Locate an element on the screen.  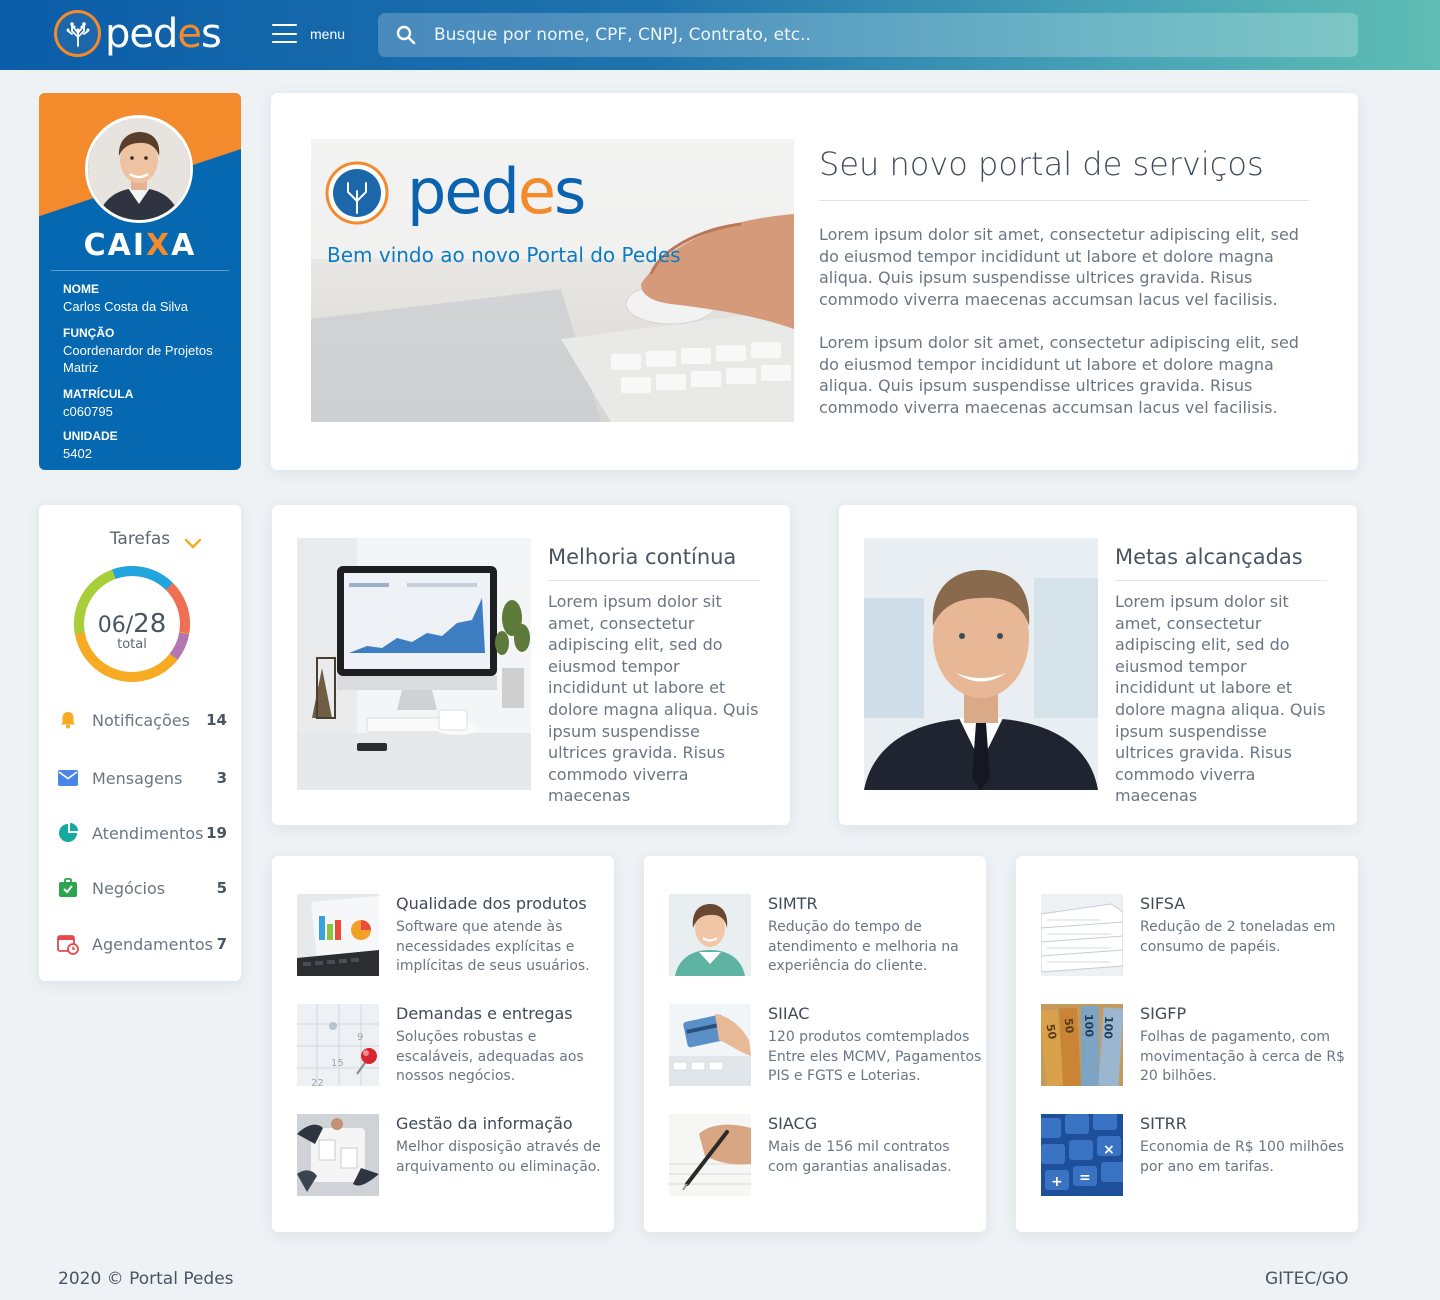
task-label: Mensagens is located at coordinates (137, 778).